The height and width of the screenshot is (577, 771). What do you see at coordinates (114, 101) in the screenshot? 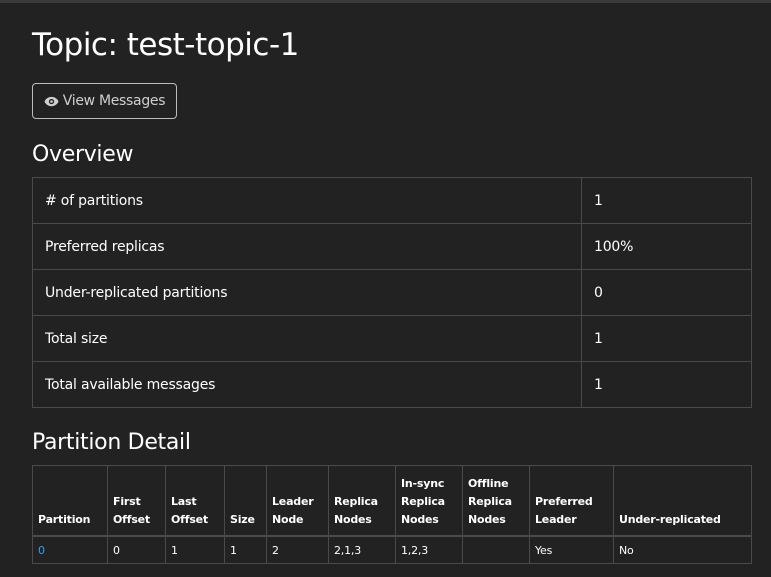
I see `view-messages-label: View Messages` at bounding box center [114, 101].